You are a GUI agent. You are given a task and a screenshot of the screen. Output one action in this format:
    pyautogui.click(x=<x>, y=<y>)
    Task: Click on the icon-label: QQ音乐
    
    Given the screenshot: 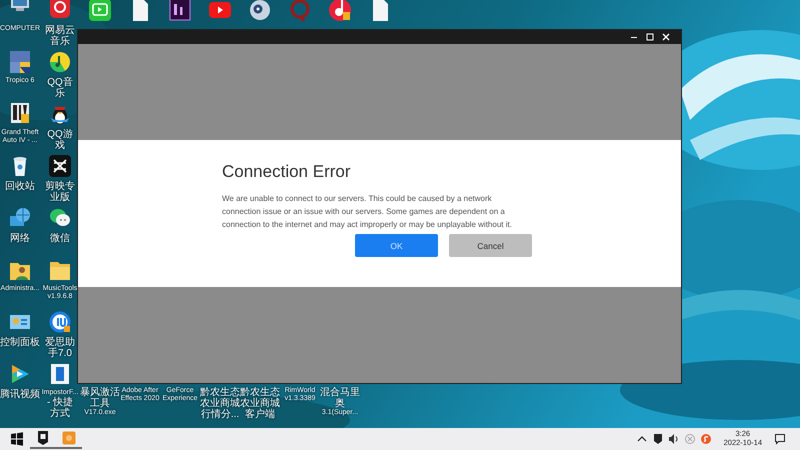 What is the action you would take?
    pyautogui.click(x=60, y=88)
    